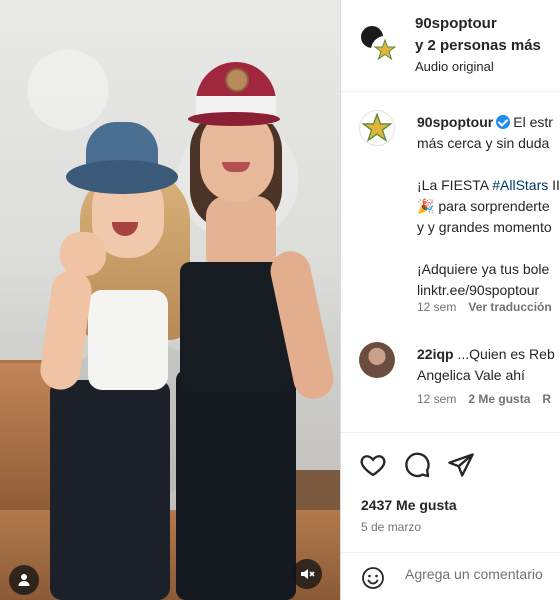  I want to click on user-icon, so click(24, 580).